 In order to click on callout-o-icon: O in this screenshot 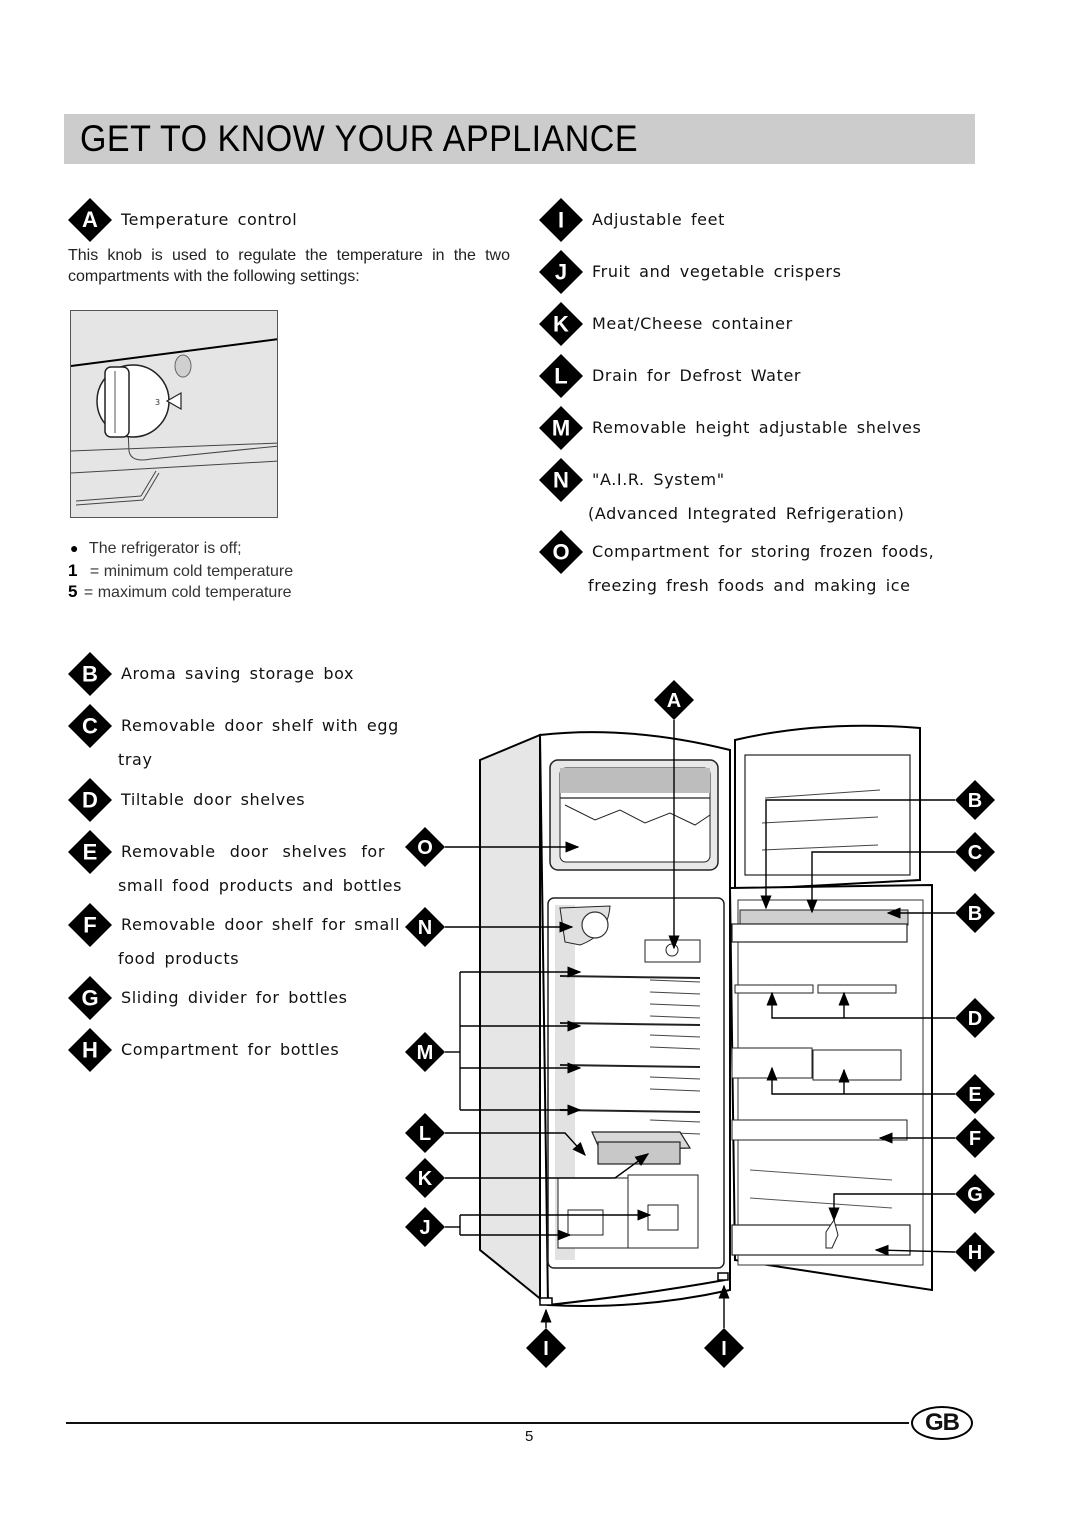, I will do `click(425, 847)`.